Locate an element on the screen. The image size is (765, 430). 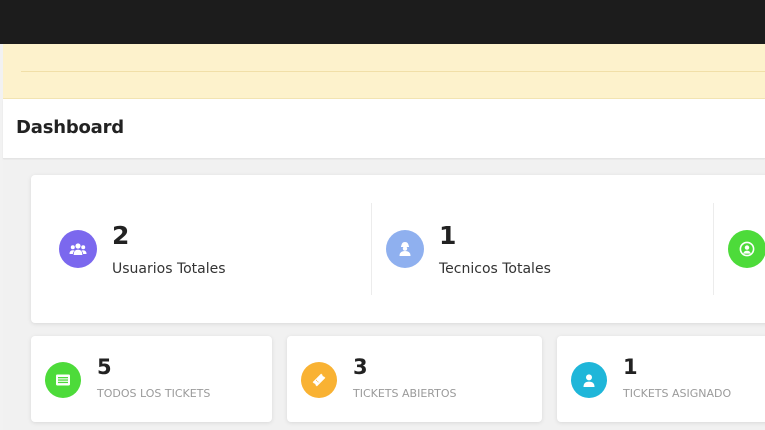
ticket-icon is located at coordinates (319, 380).